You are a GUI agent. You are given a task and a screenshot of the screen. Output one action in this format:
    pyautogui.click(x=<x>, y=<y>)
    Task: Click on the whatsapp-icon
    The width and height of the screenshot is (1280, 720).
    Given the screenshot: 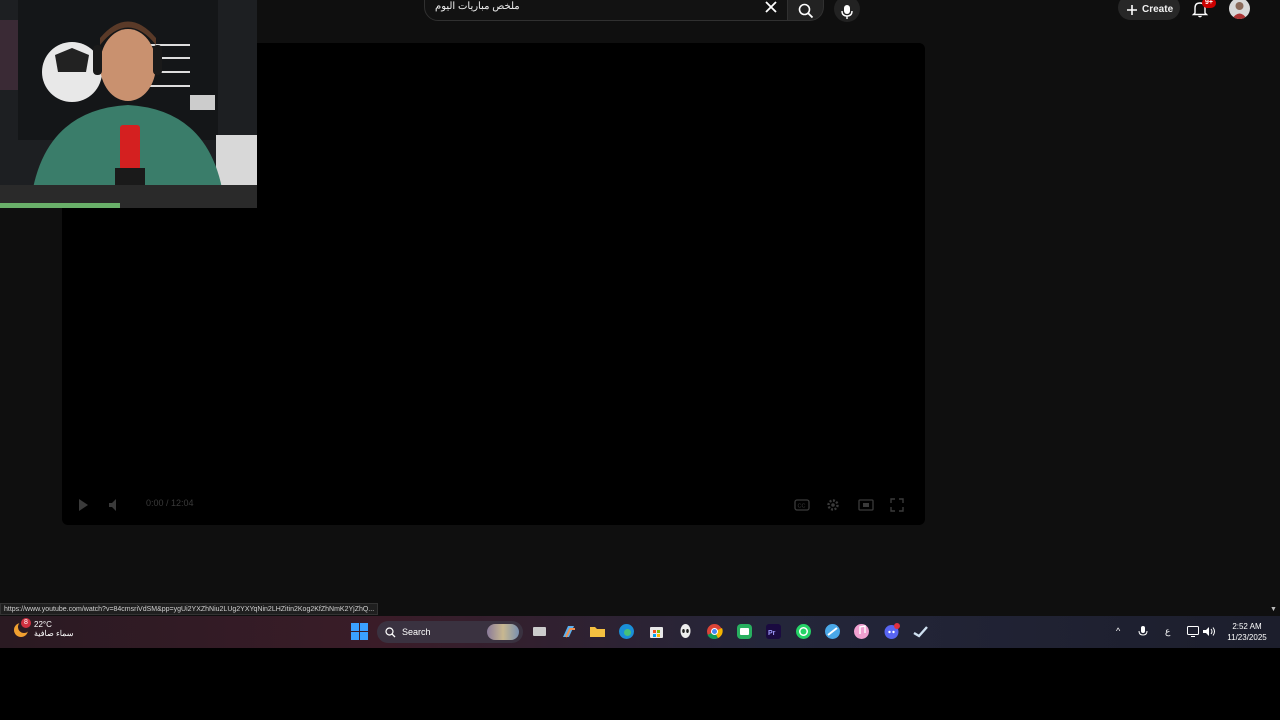 What is the action you would take?
    pyautogui.click(x=803, y=631)
    